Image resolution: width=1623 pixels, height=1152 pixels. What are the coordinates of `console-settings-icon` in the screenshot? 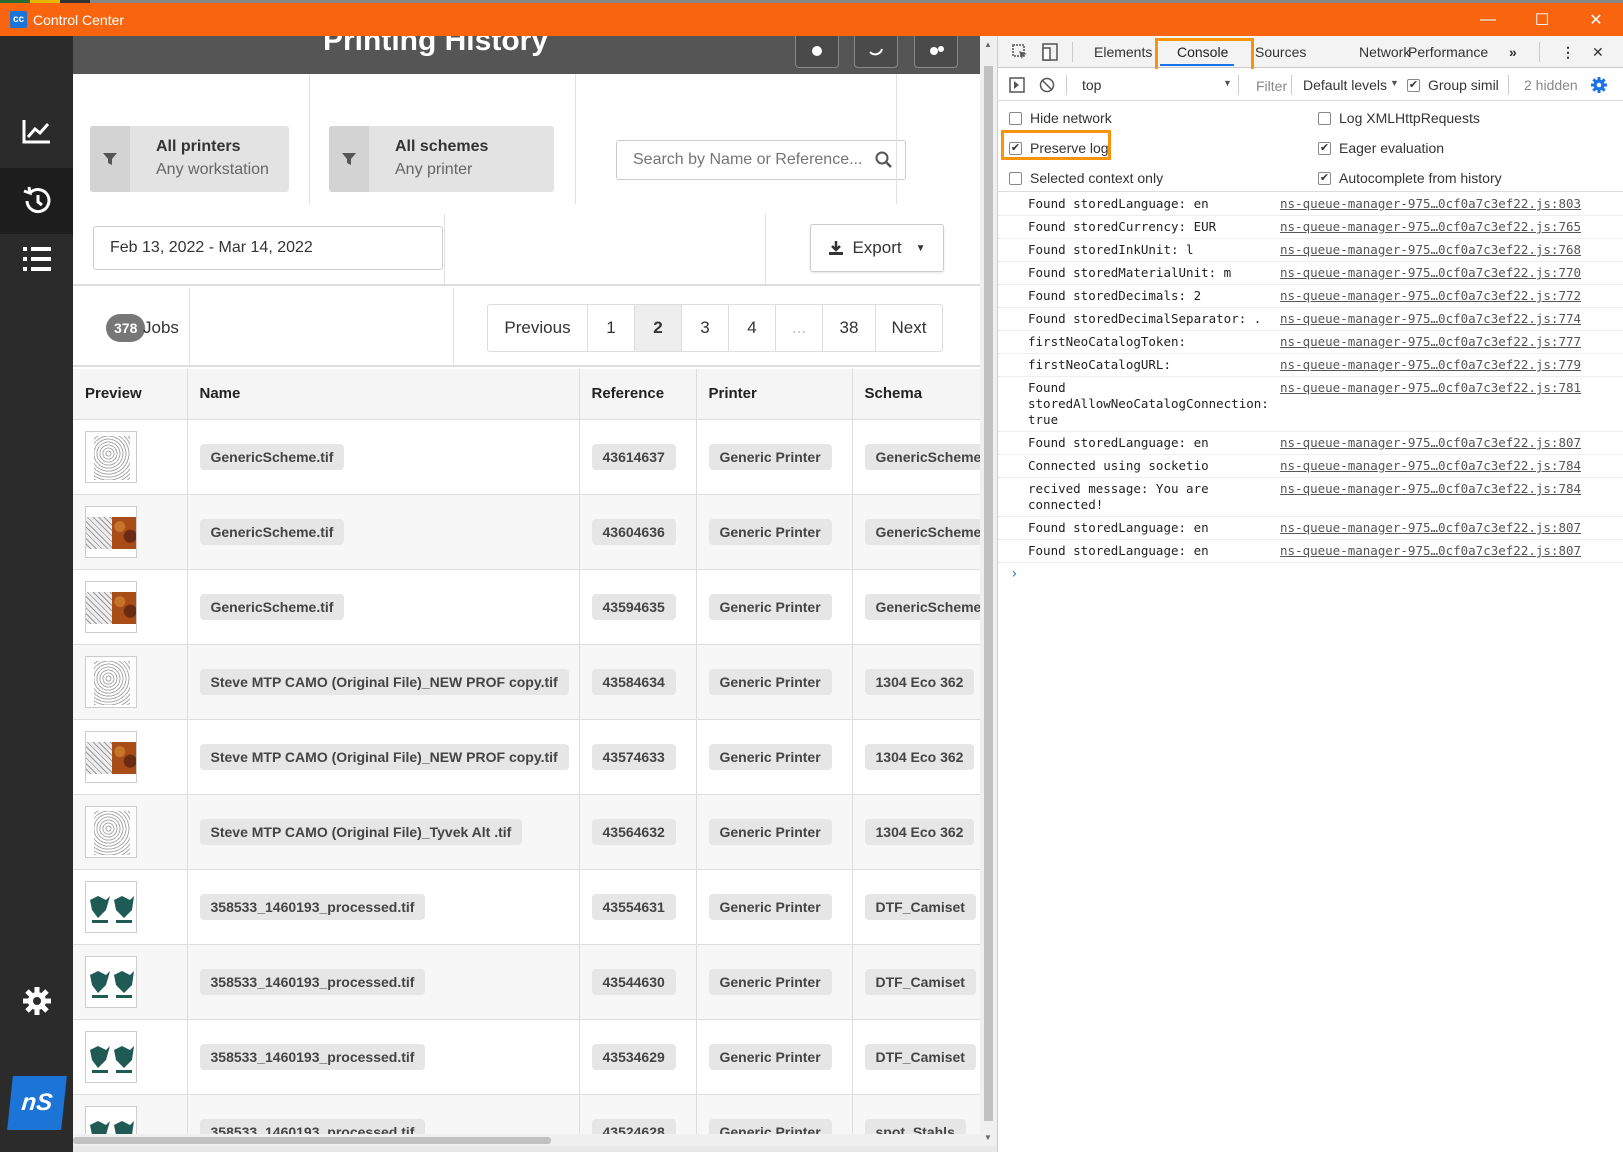 It's located at (1599, 85).